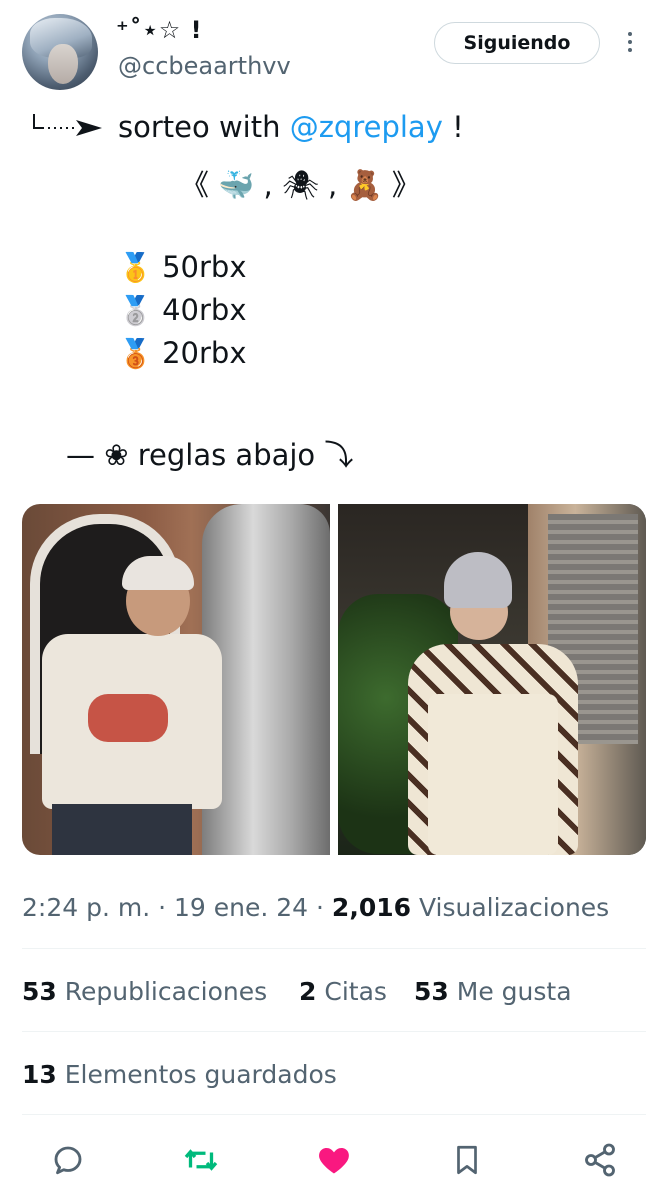 Image resolution: width=669 pixels, height=1200 pixels. What do you see at coordinates (514, 907) in the screenshot?
I see `views-label: Visualizaciones` at bounding box center [514, 907].